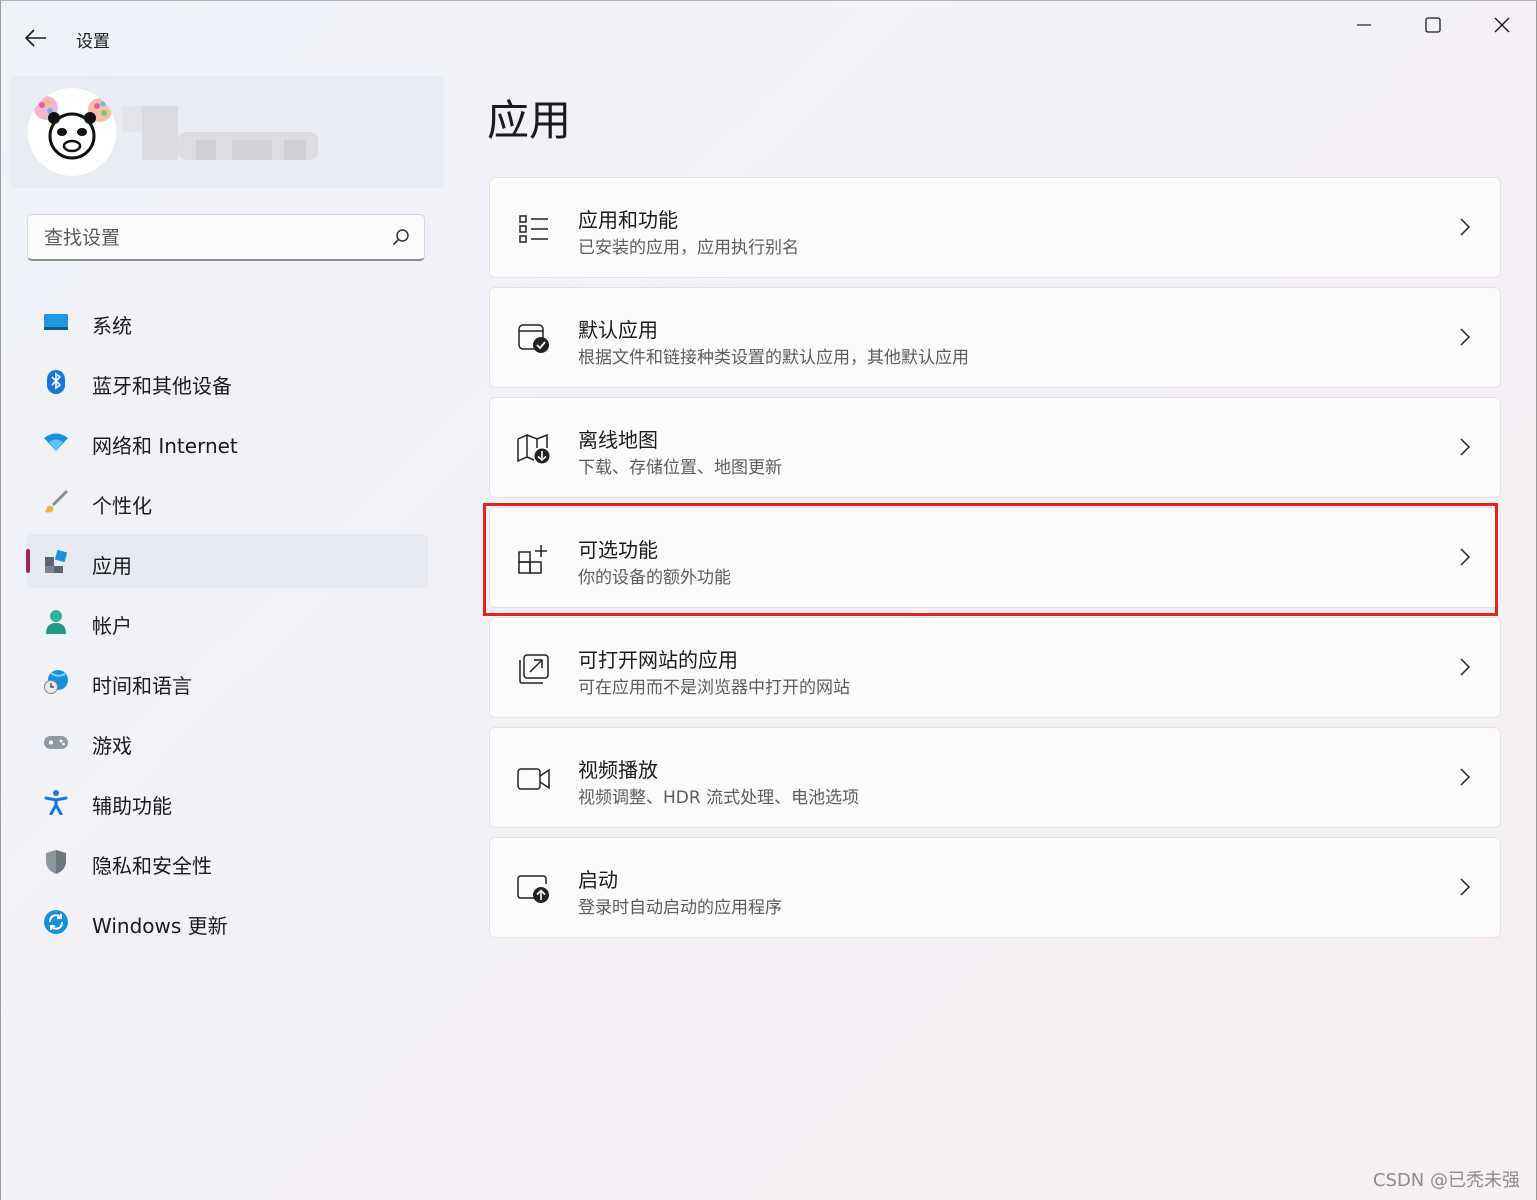 Image resolution: width=1537 pixels, height=1200 pixels. Describe the element at coordinates (534, 779) in the screenshot. I see `video-camera-icon` at that location.